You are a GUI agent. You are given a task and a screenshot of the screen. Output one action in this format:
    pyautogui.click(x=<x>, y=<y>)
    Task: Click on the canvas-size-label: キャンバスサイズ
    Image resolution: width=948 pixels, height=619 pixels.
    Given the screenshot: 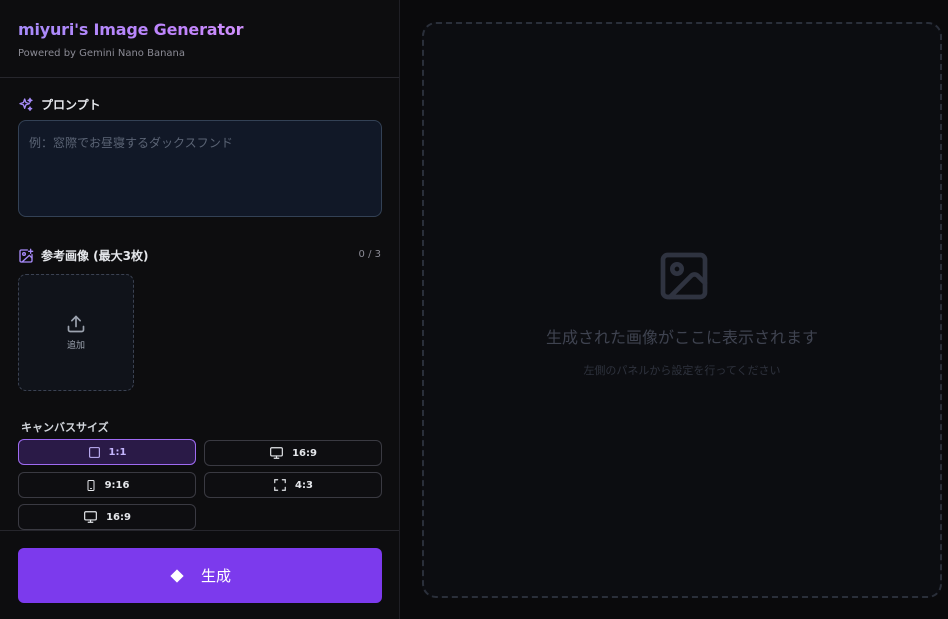 What is the action you would take?
    pyautogui.click(x=65, y=427)
    